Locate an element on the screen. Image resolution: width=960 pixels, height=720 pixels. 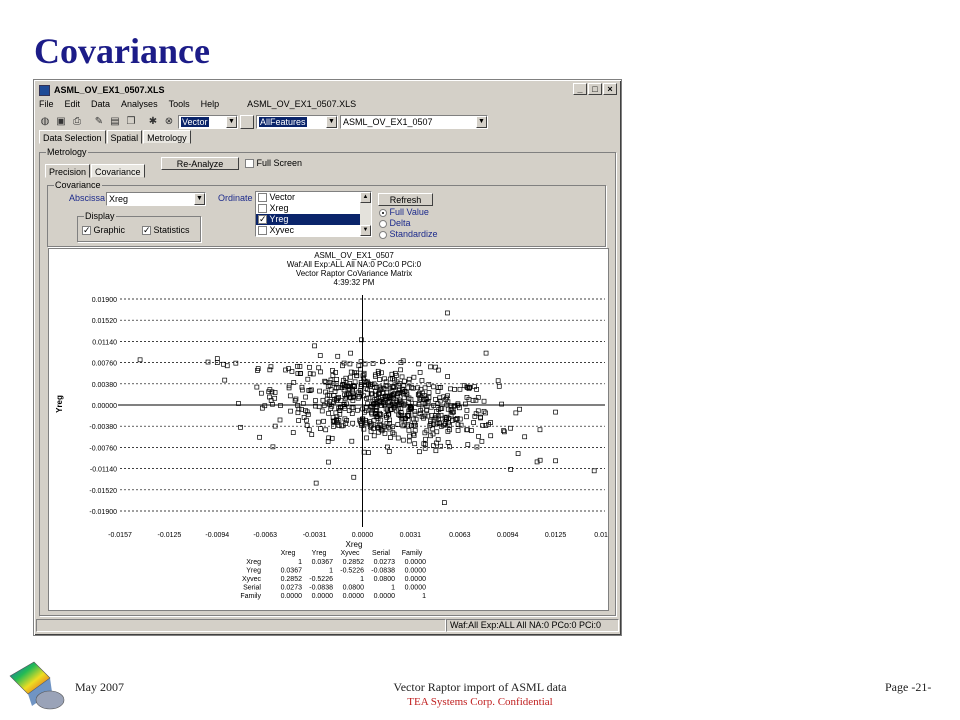
globe-icon: ◍ is located at coordinates (45, 122).